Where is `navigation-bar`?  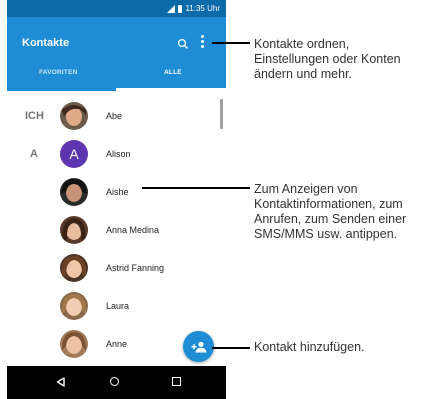 navigation-bar is located at coordinates (116, 382).